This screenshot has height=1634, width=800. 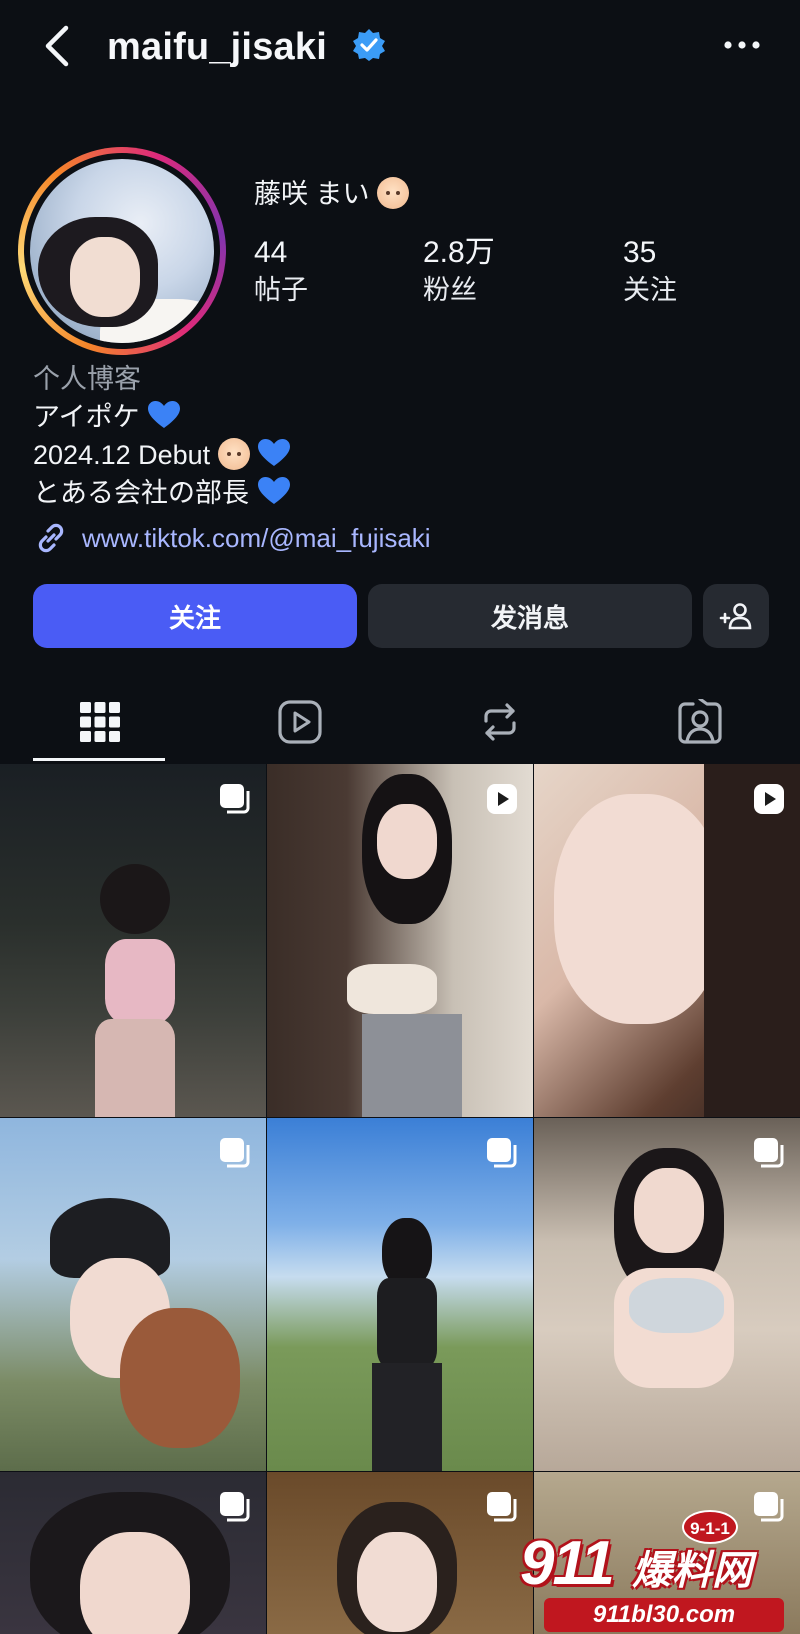 I want to click on bio-category: 个人博客, so click(x=87, y=379).